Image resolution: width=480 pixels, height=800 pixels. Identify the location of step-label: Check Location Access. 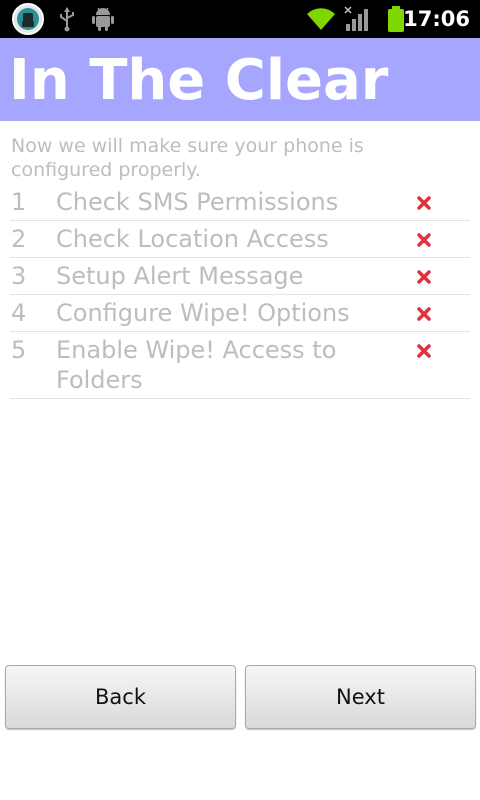
(192, 239).